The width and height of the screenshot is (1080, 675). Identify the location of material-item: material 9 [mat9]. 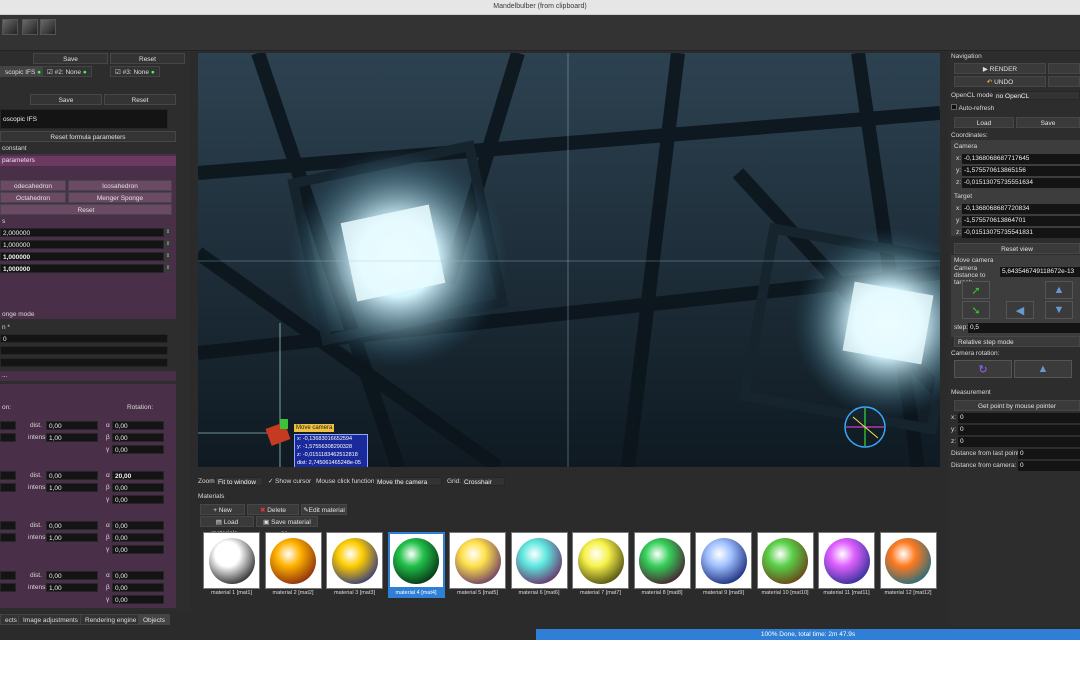
(723, 565).